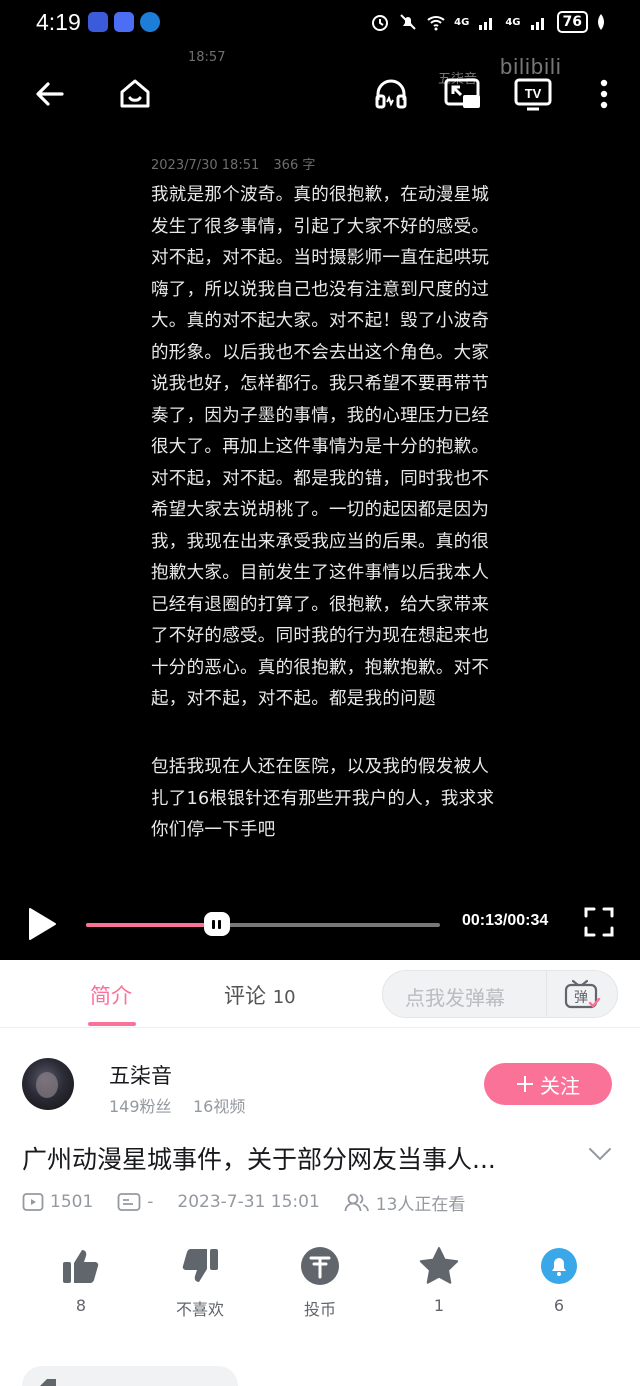 The width and height of the screenshot is (640, 1386). Describe the element at coordinates (200, 1265) in the screenshot. I see `thumbs-down-icon` at that location.